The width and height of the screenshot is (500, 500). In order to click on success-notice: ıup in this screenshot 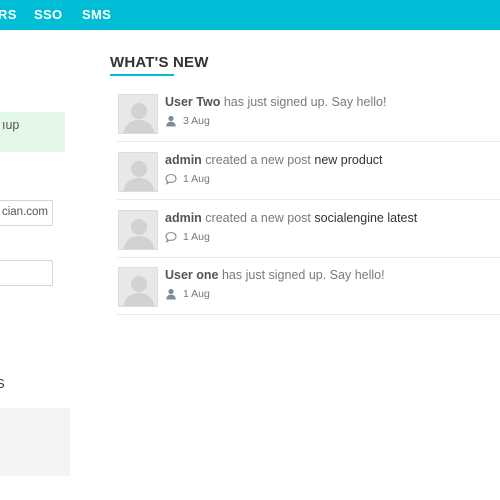, I will do `click(32, 132)`.